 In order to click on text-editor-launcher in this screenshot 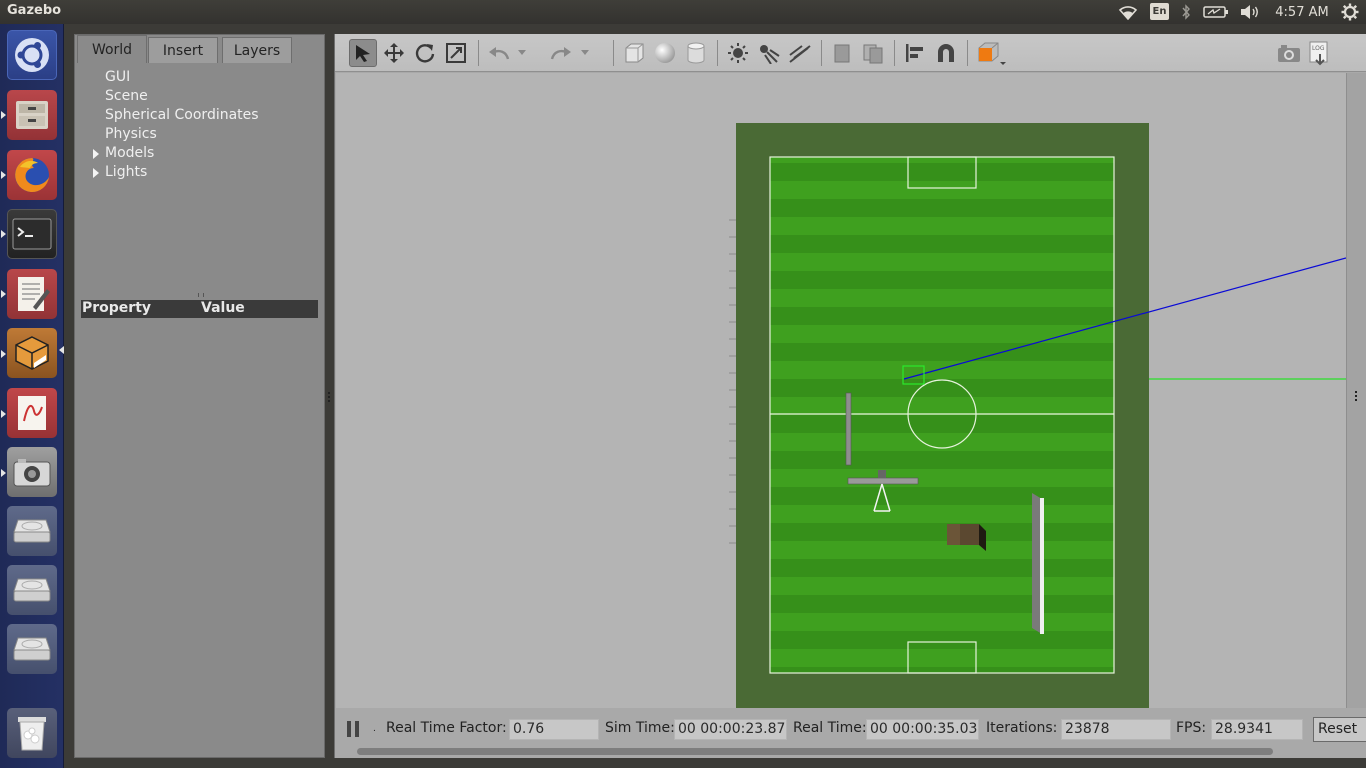, I will do `click(32, 294)`.